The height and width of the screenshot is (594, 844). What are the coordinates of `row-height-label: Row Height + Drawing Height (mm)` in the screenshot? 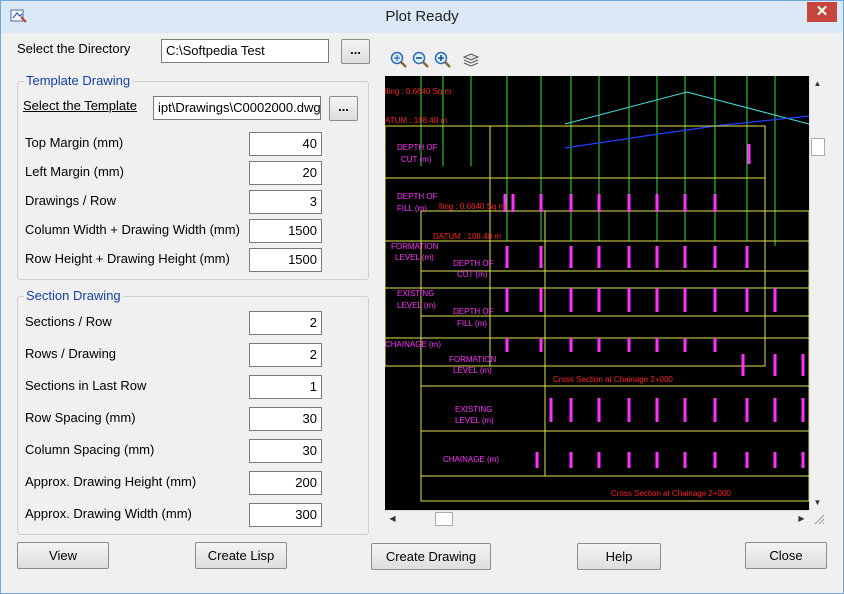 It's located at (127, 258).